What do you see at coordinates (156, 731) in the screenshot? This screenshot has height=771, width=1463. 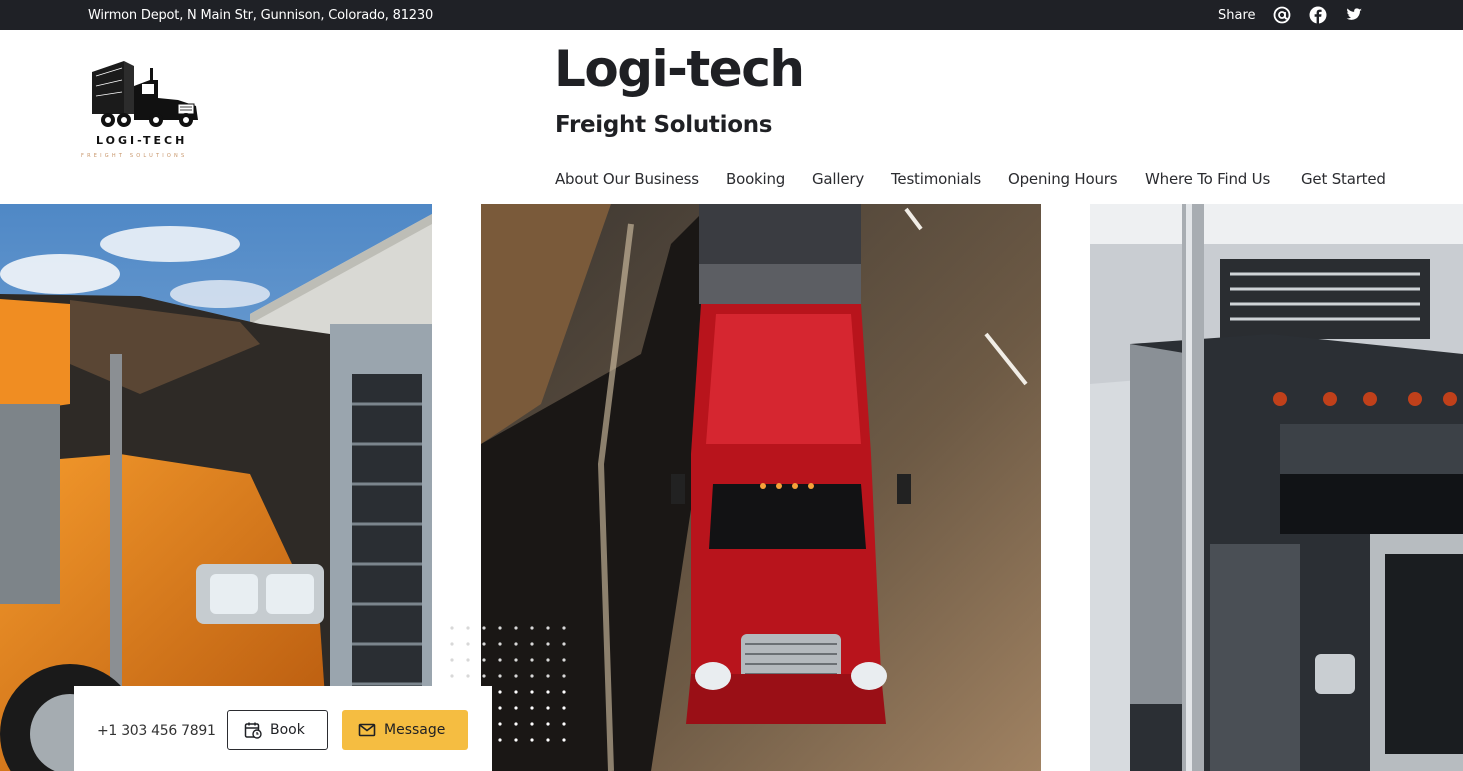 I see `phone-number: +1 303 456 7891` at bounding box center [156, 731].